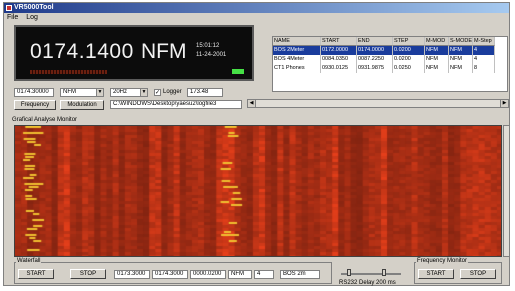  What do you see at coordinates (34, 92) in the screenshot?
I see `frequency-input: 0174.30000` at bounding box center [34, 92].